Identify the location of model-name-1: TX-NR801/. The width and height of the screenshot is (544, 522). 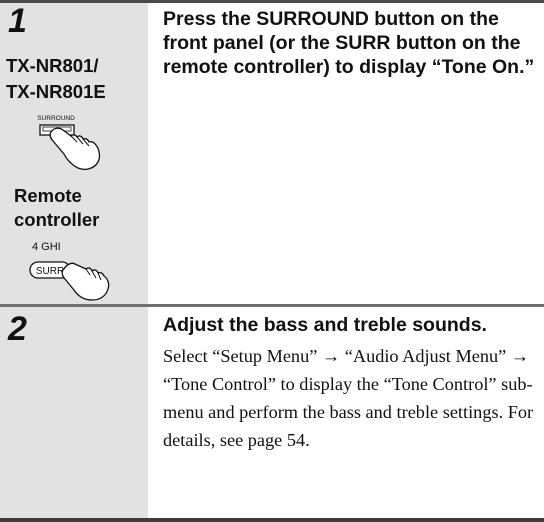
(52, 65).